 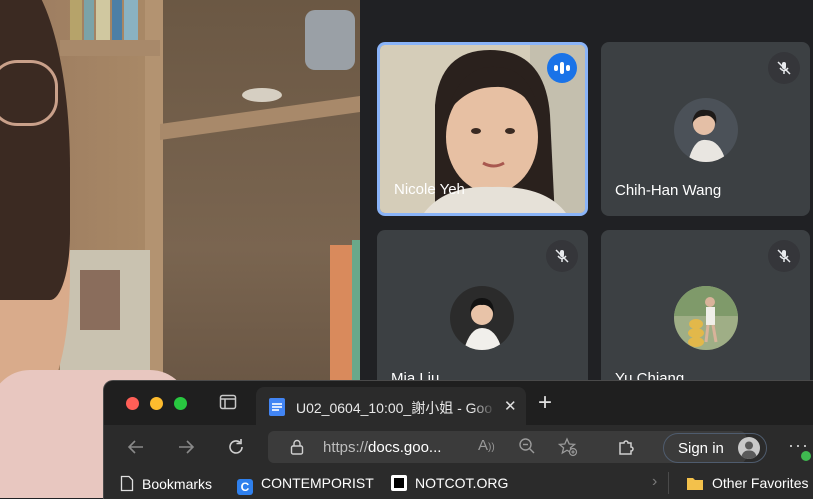 I want to click on refresh-icon, so click(x=236, y=449).